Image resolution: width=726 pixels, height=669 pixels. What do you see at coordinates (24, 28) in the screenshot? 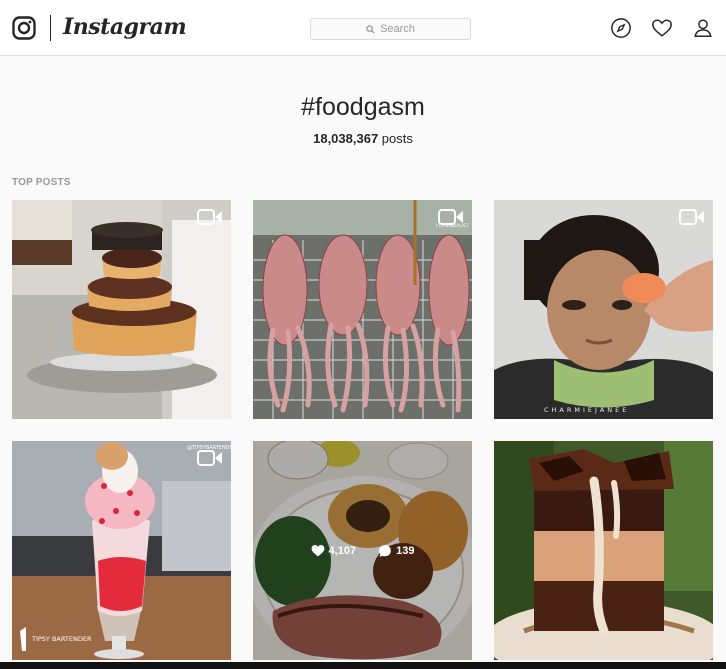
I see `instagram-camera-icon` at bounding box center [24, 28].